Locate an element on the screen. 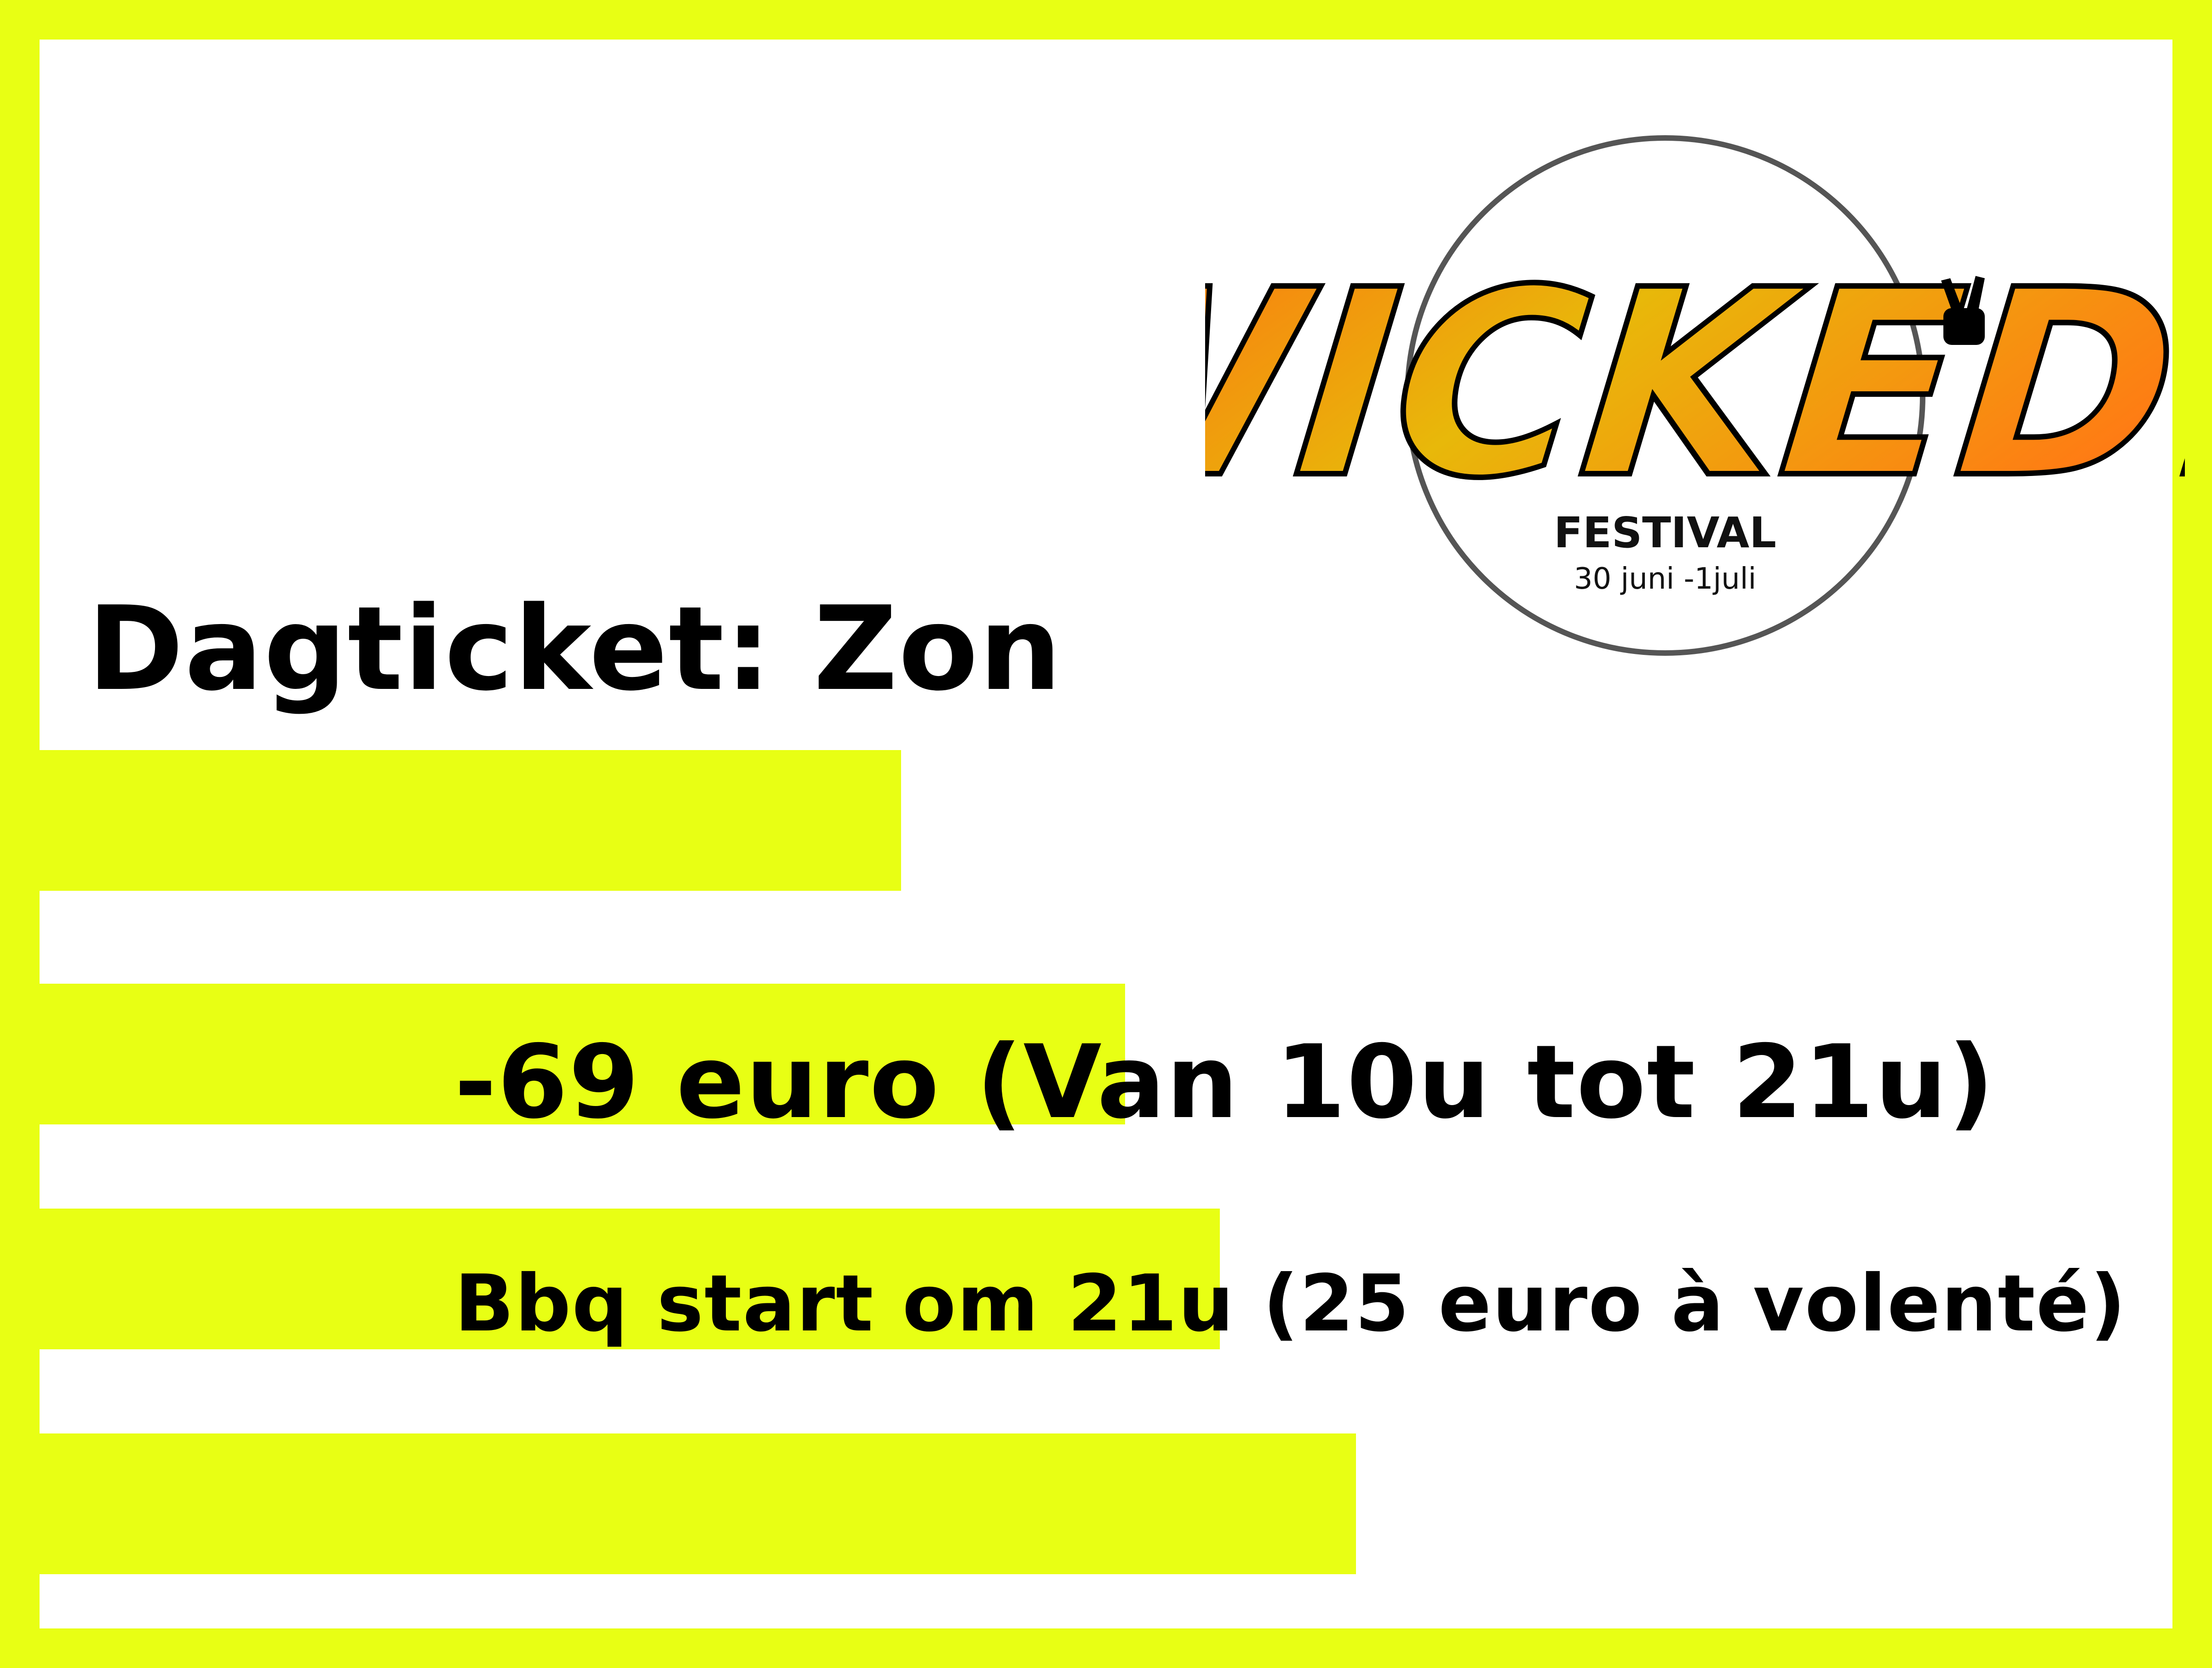 This screenshot has height=1668, width=2212. ticket-price: -69 euro (Van 10u tot 21u) is located at coordinates (1224, 1082).